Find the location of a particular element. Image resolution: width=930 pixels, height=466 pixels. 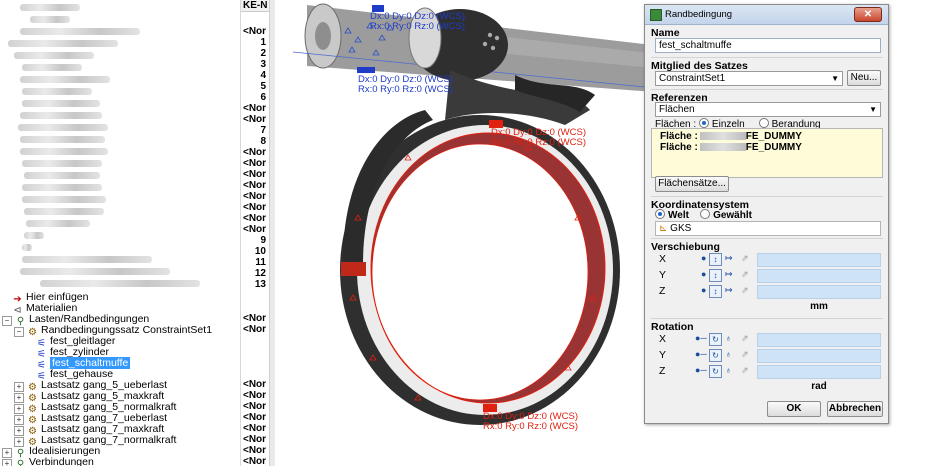

column-cell: 3 is located at coordinates (263, 64).